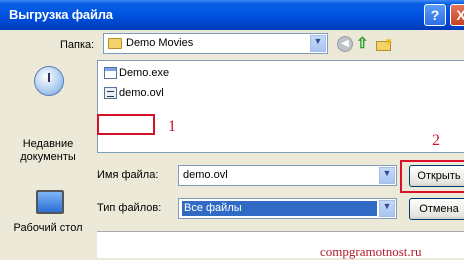  Describe the element at coordinates (61, 14) in the screenshot. I see `window-title: Выгрузка файла` at that location.